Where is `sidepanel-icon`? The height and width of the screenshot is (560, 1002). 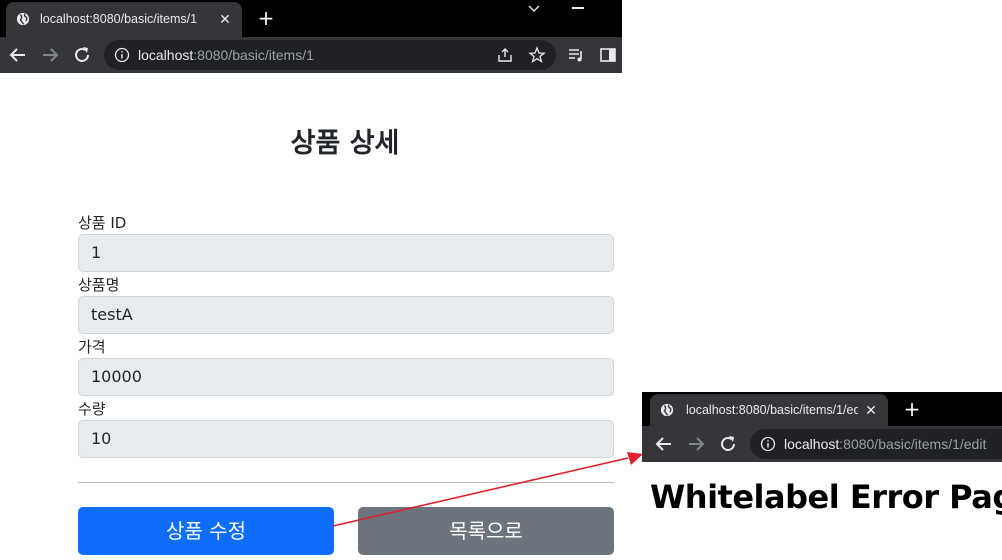
sidepanel-icon is located at coordinates (608, 55).